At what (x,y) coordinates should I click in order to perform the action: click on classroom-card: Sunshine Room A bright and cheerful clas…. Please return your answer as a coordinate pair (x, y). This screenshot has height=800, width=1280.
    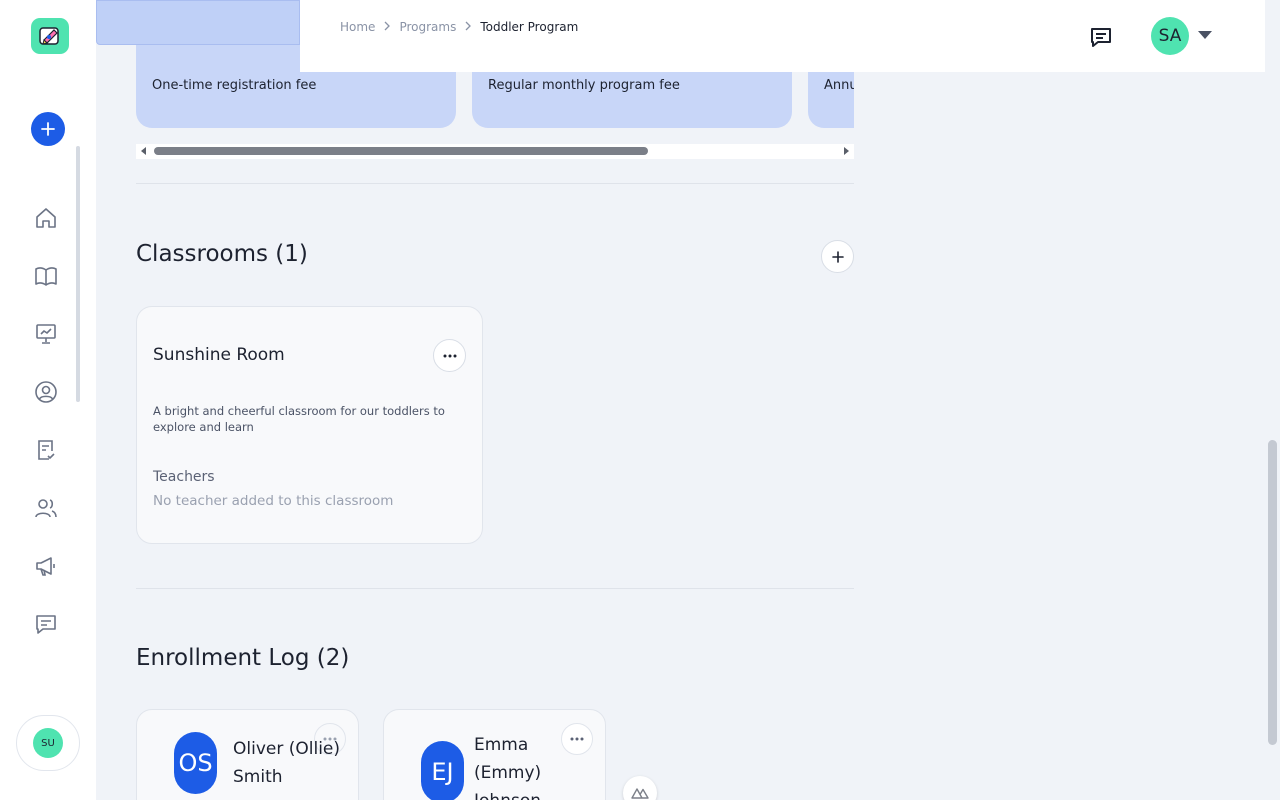
    Looking at the image, I should click on (309, 425).